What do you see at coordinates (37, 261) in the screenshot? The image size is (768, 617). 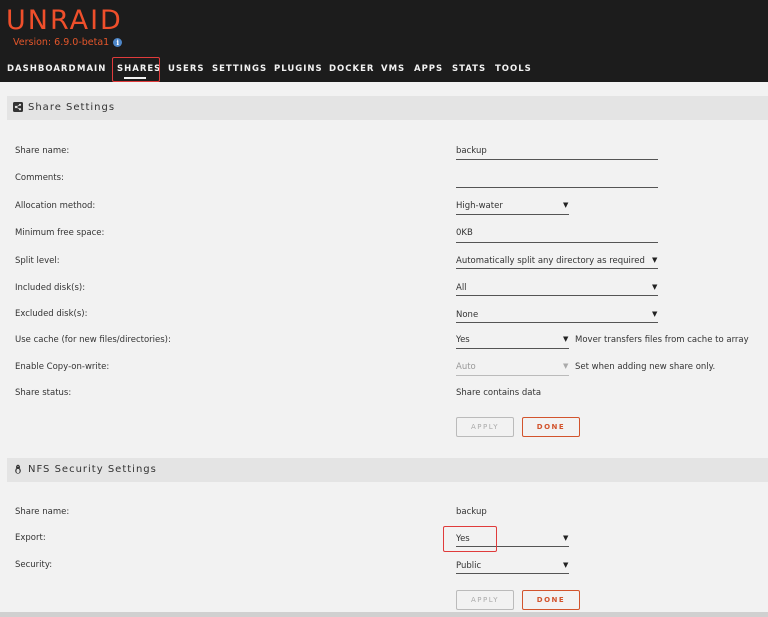 I see `split-level-label: Split level:` at bounding box center [37, 261].